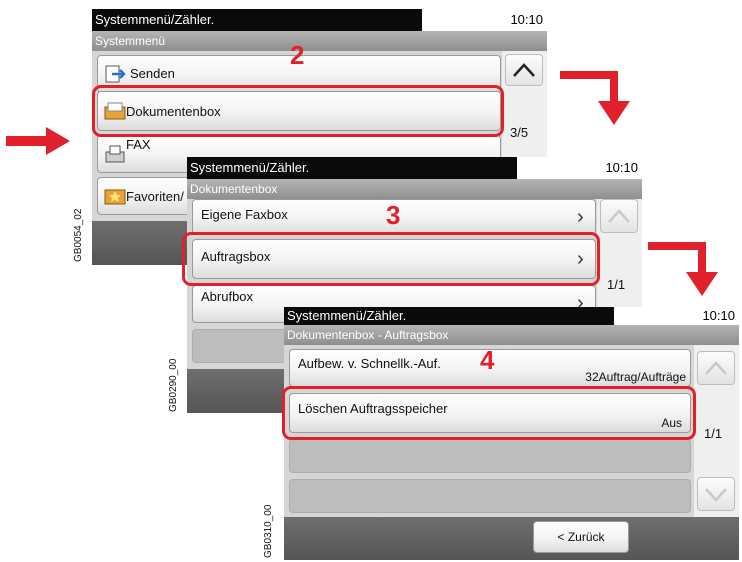  Describe the element at coordinates (511, 335) in the screenshot. I see `screen-subtitle: Dokumentenbox - Auftragsbox` at that location.